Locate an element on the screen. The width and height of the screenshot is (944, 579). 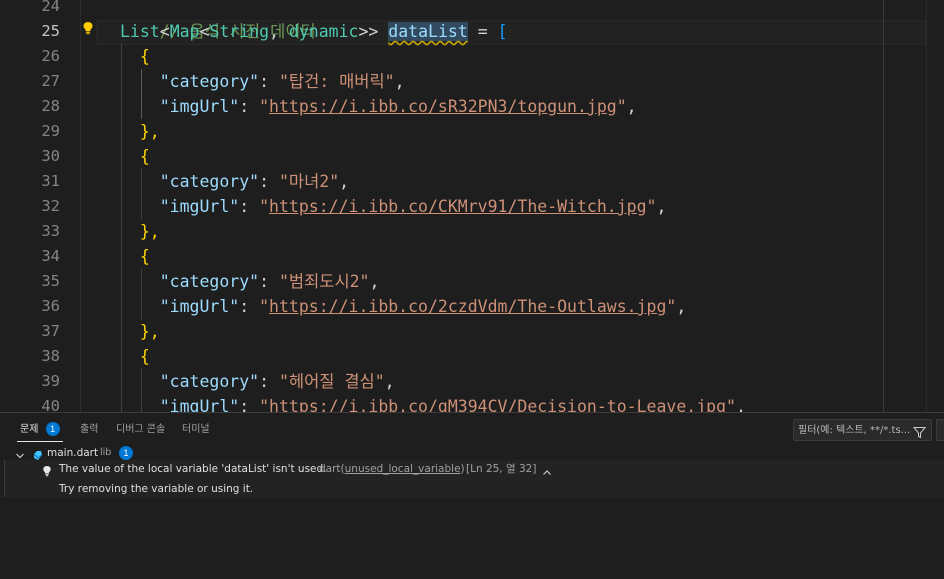
code-line-37: }, is located at coordinates (140, 331).